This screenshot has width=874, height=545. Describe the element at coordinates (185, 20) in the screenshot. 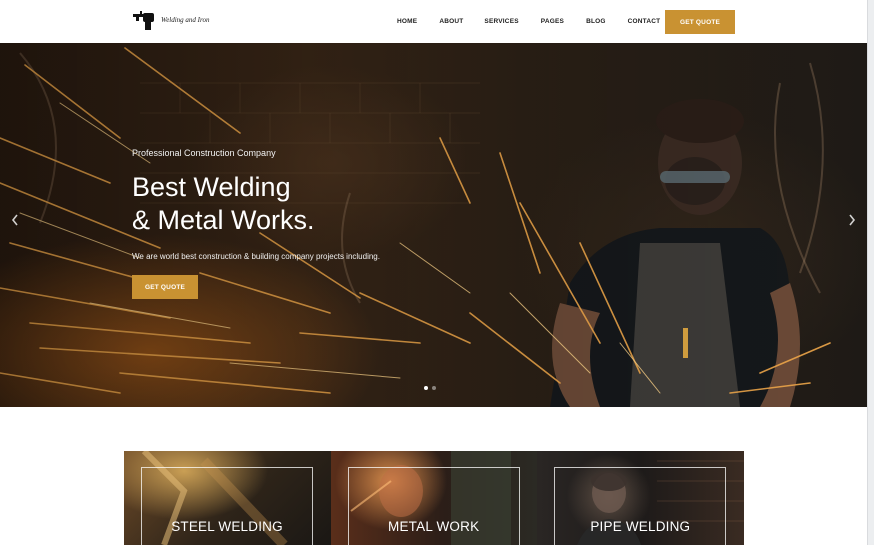

I see `brand-name: Welding and Iron` at that location.